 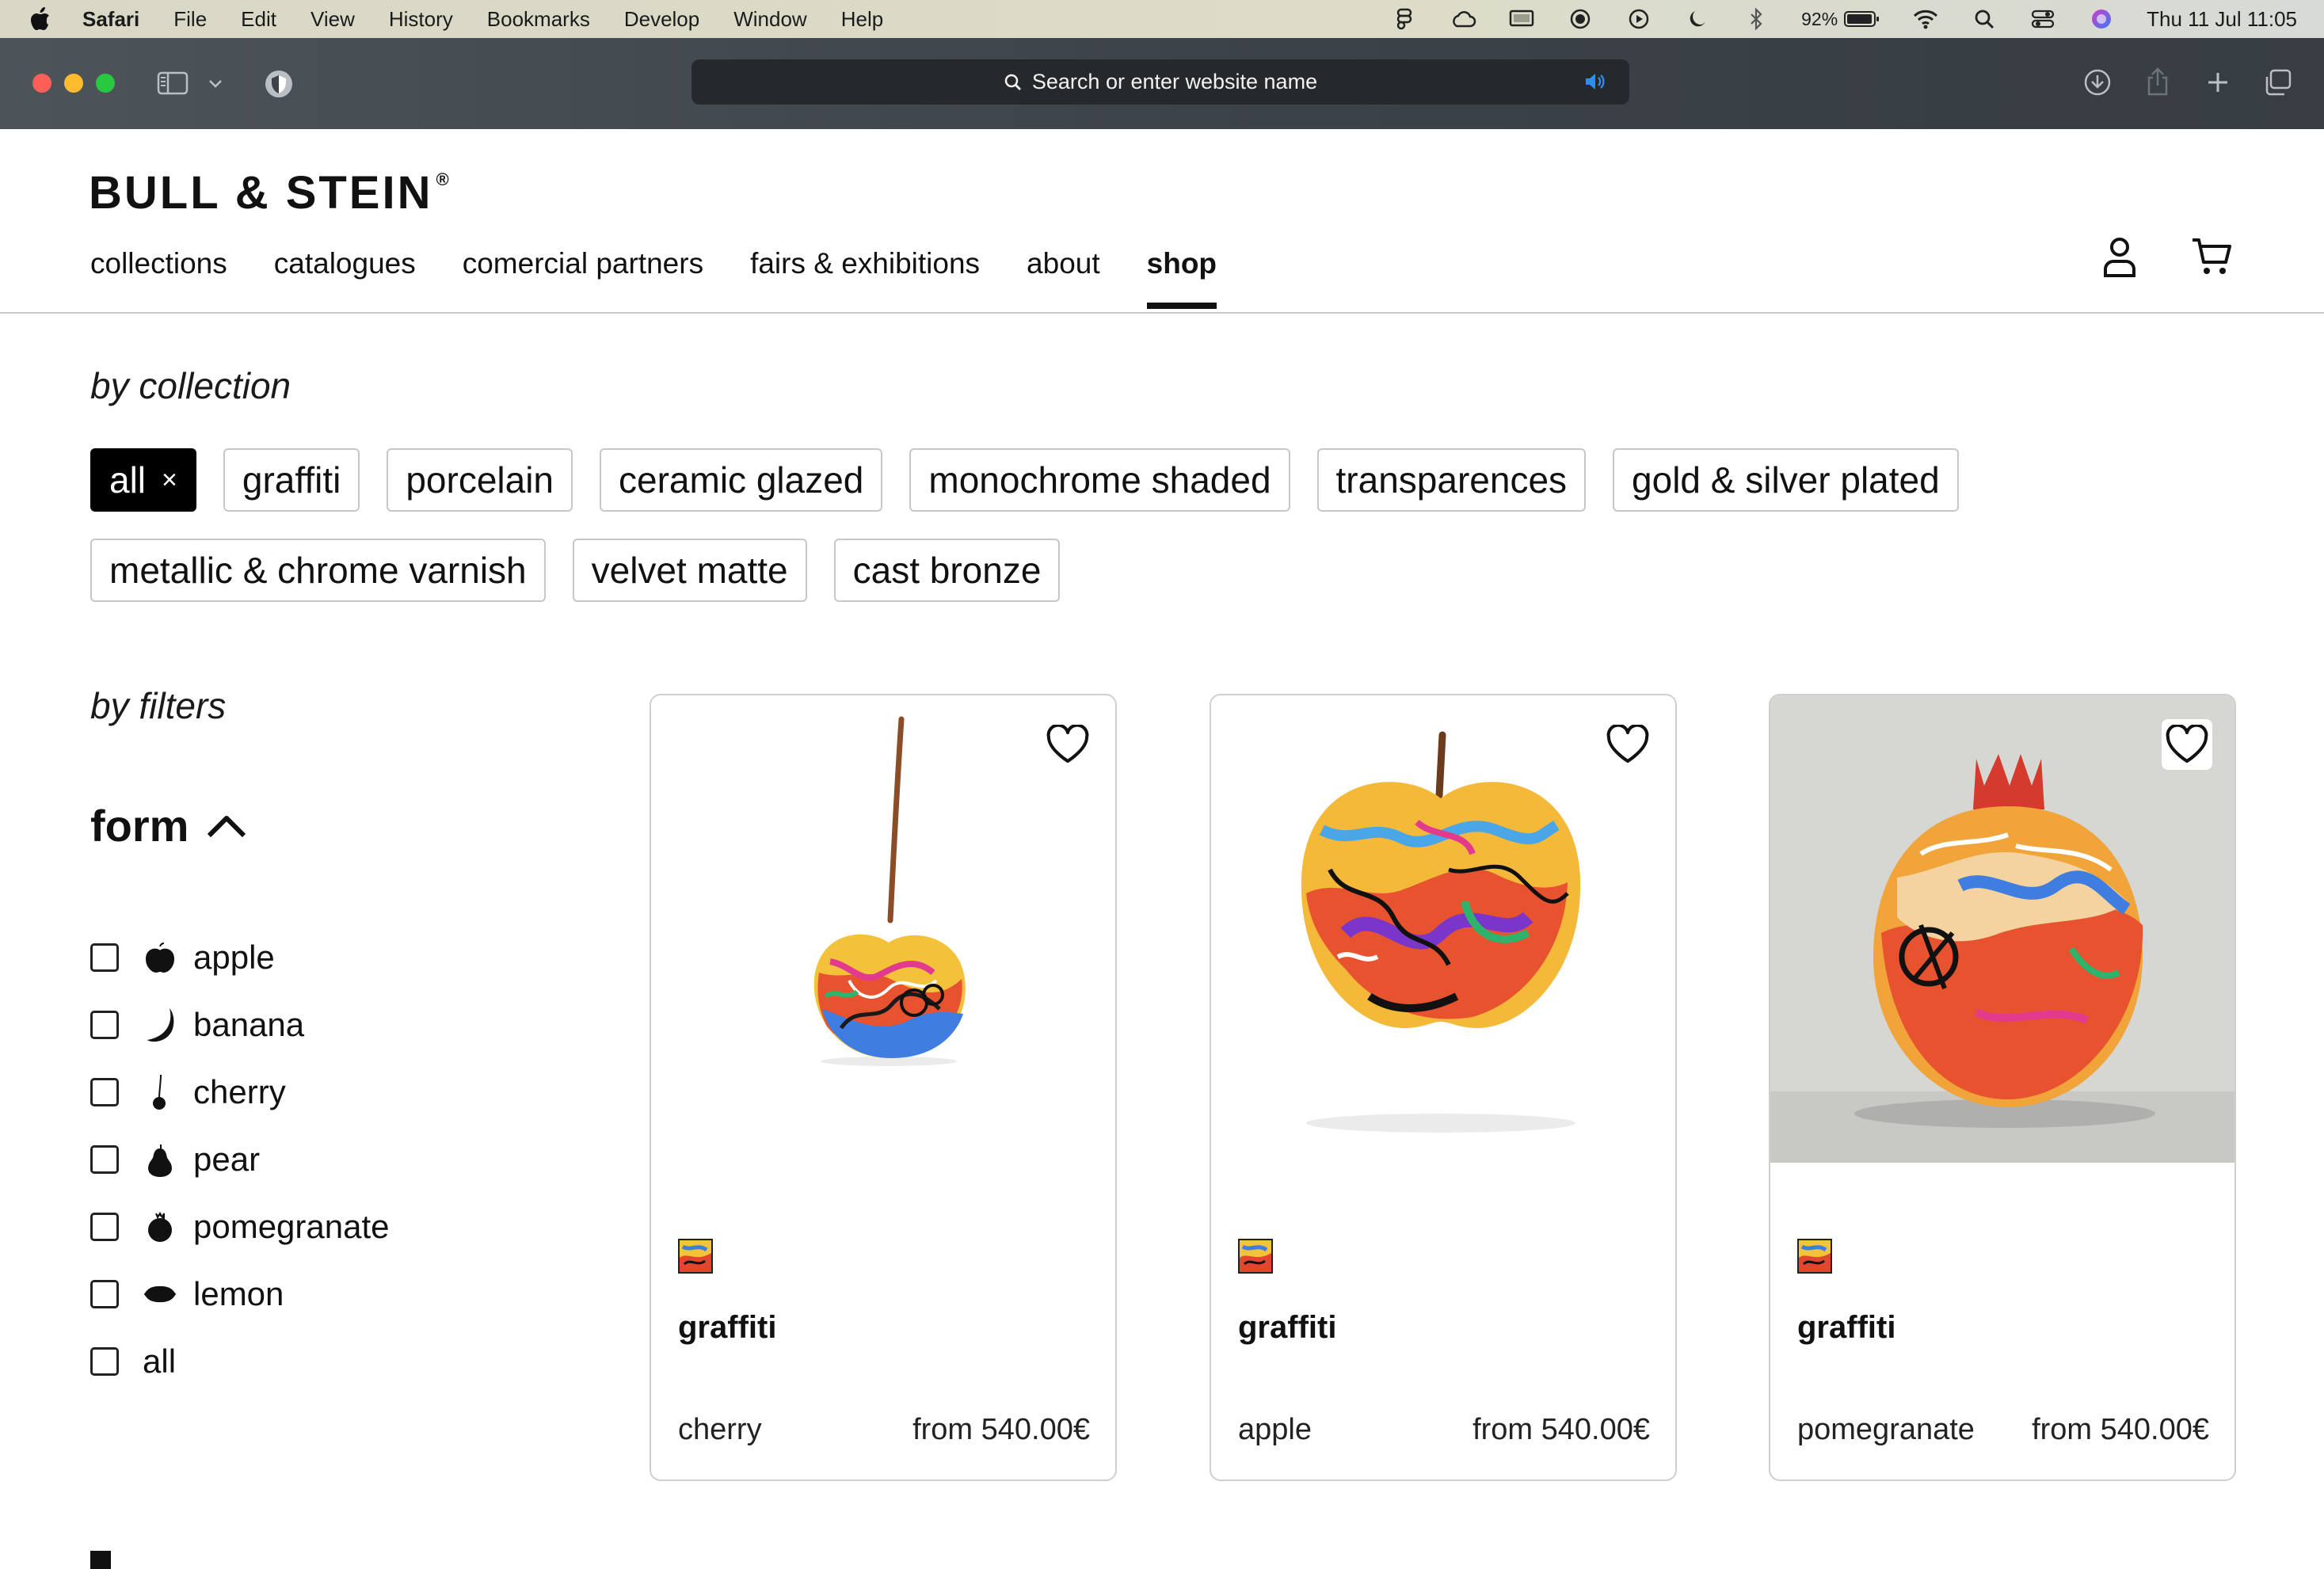 I want to click on menu-window: Window, so click(x=769, y=19).